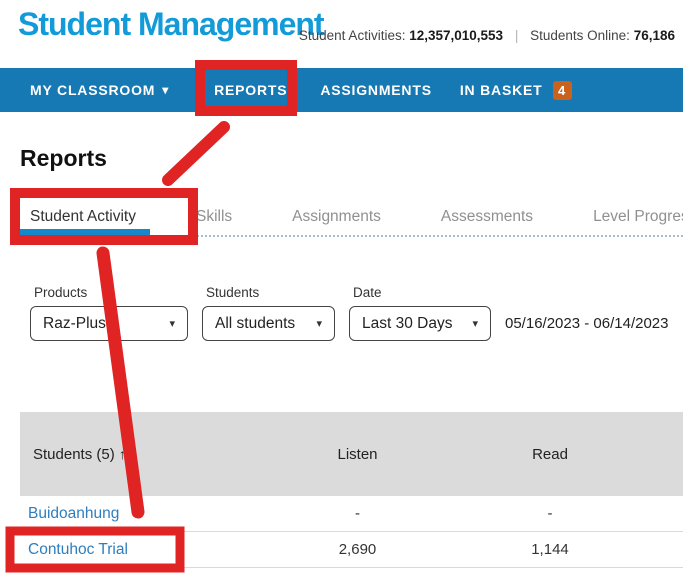  I want to click on student-link-contuhoc-trial: Contuhoc Trial, so click(78, 549).